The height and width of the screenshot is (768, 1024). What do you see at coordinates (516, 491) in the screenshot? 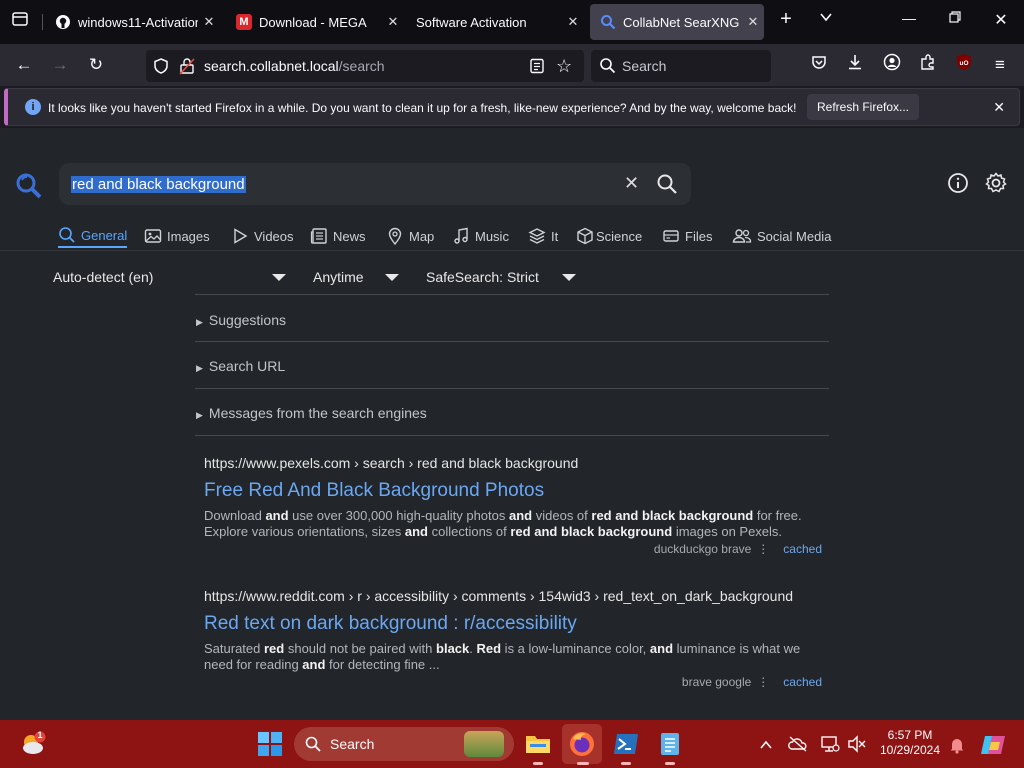
I see `result-title-link: Free Red And Black Background Photos` at bounding box center [516, 491].